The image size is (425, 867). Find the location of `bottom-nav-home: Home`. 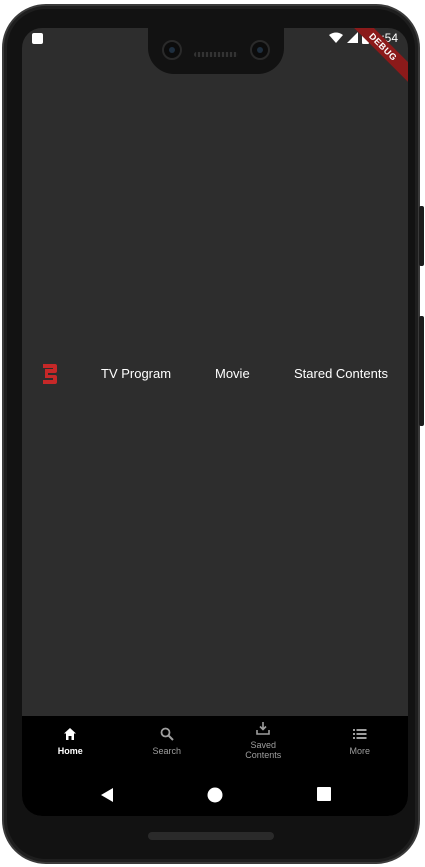

bottom-nav-home: Home is located at coordinates (70, 745).